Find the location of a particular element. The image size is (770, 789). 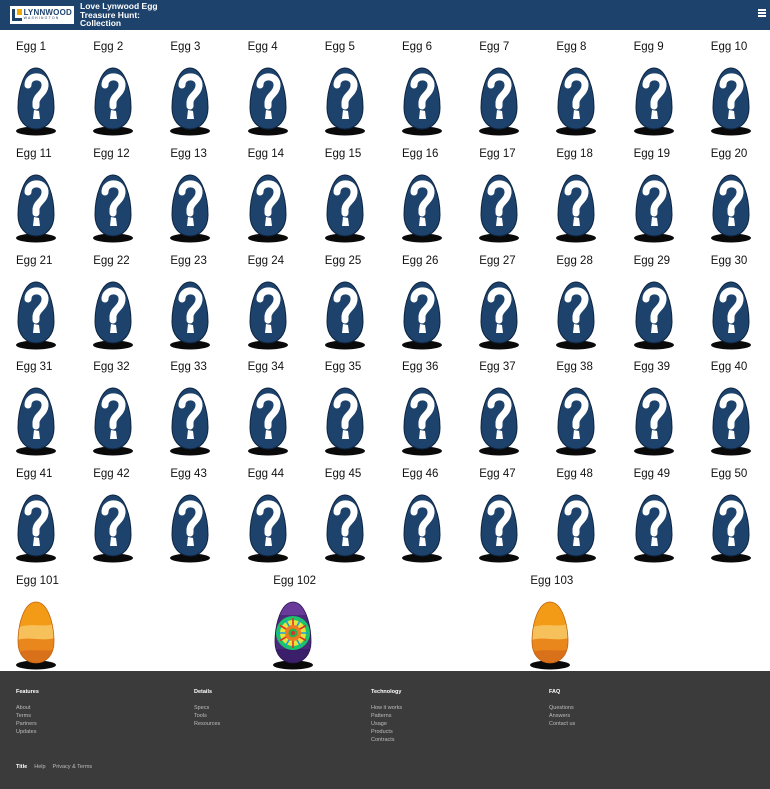

egg-card: Egg 3 is located at coordinates (192, 83).